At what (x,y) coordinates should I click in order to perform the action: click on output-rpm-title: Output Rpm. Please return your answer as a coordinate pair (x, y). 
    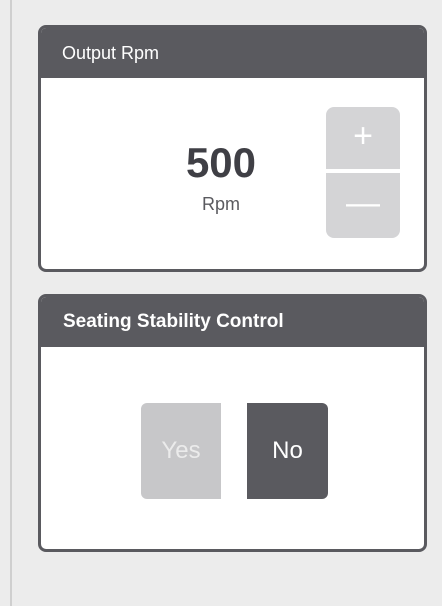
    Looking at the image, I should click on (232, 53).